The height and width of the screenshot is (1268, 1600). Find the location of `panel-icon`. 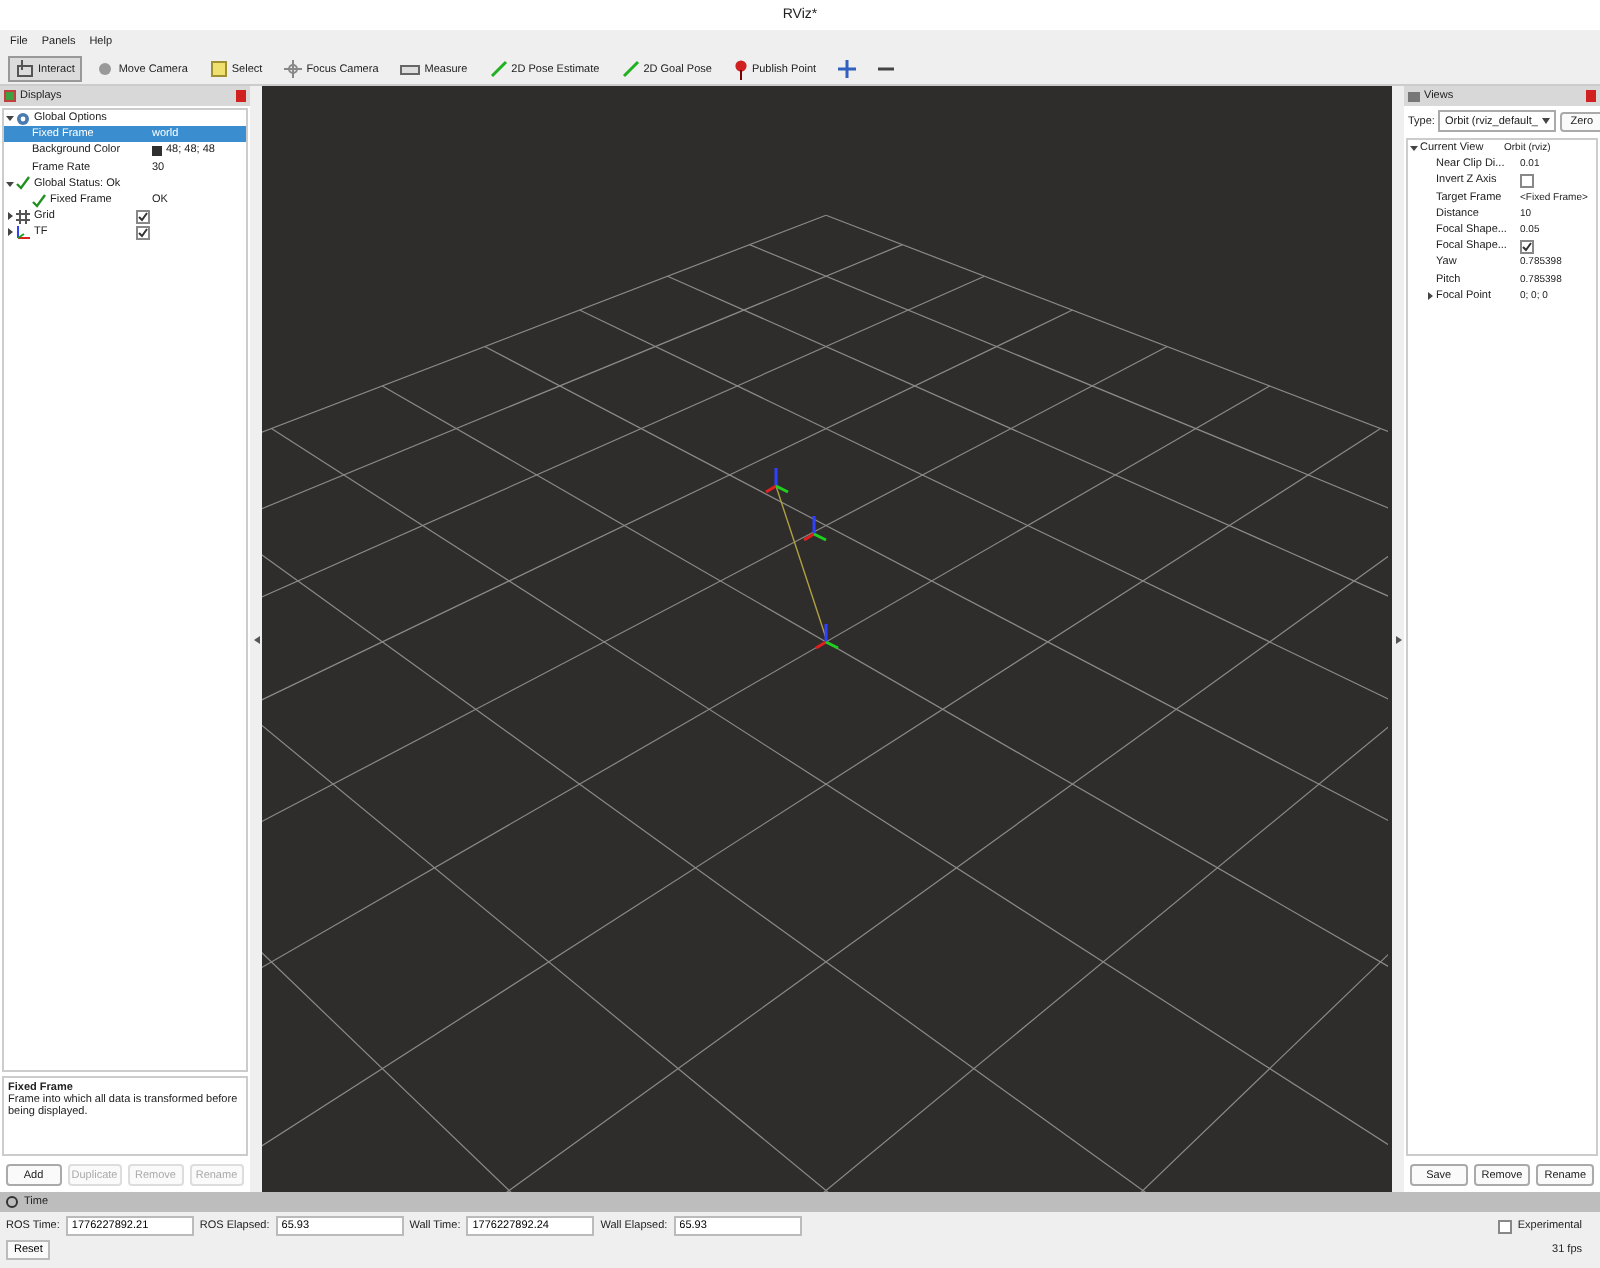

panel-icon is located at coordinates (10, 96).